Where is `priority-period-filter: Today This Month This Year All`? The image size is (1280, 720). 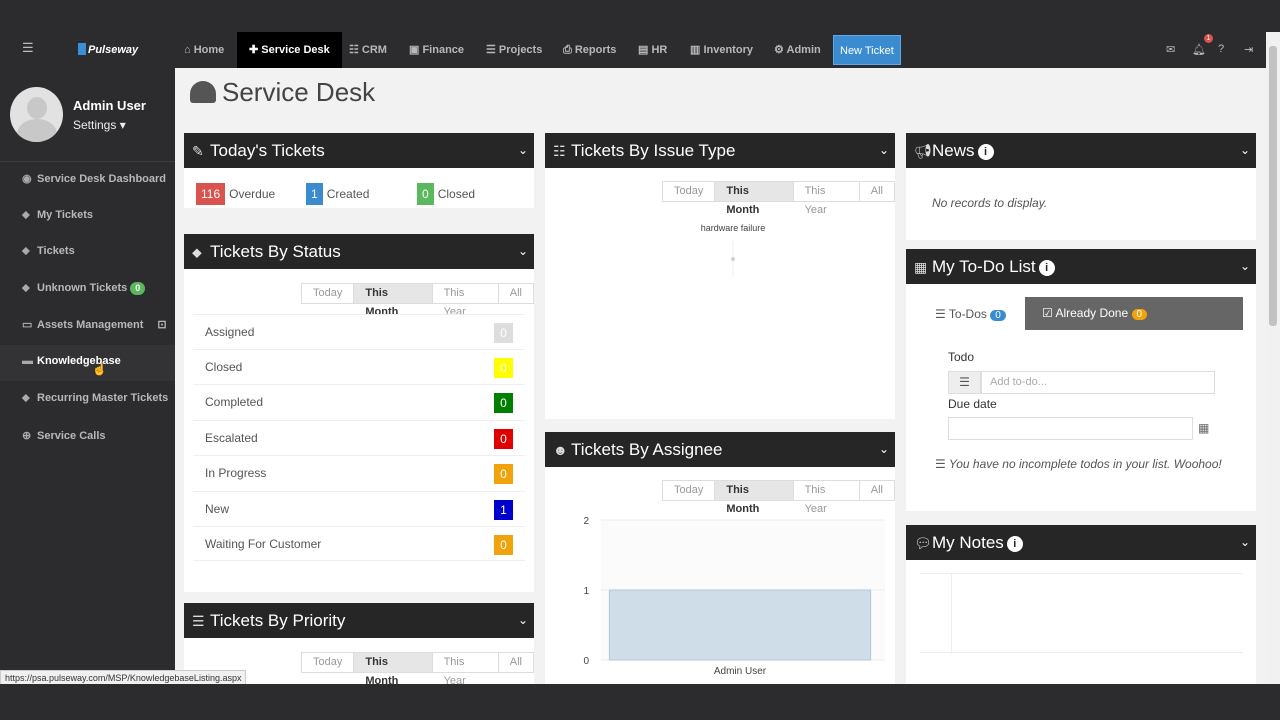 priority-period-filter: Today This Month This Year All is located at coordinates (417, 668).